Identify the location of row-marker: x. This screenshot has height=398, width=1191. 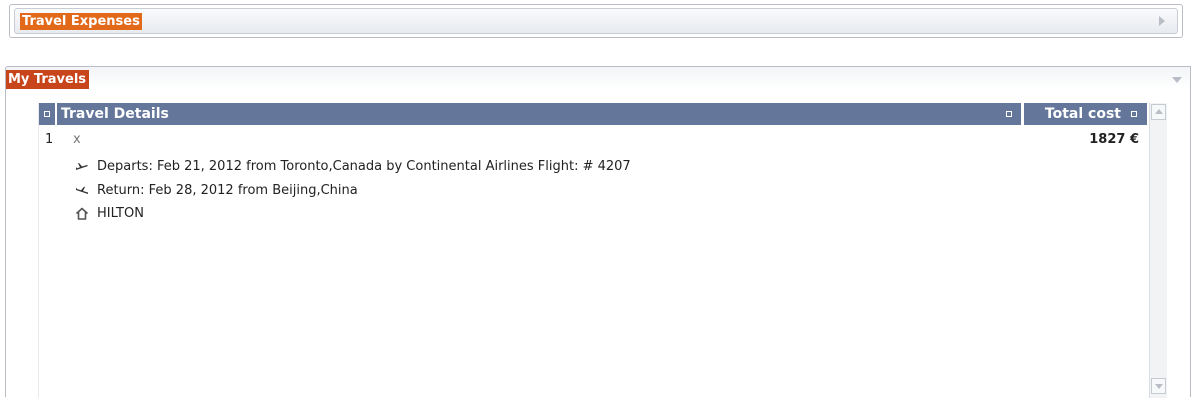
(77, 139).